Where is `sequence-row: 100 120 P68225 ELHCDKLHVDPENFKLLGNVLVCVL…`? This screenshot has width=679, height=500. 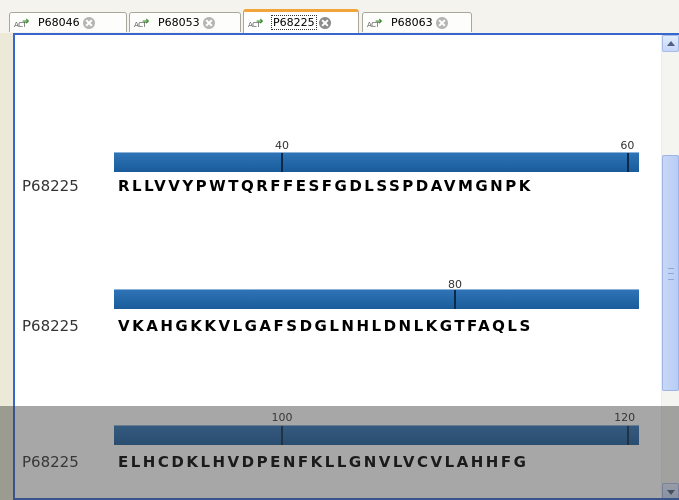
sequence-row: 100 120 P68225 ELHCDKLHVDPENFKLLGNVLVCVL… is located at coordinates (346, 447).